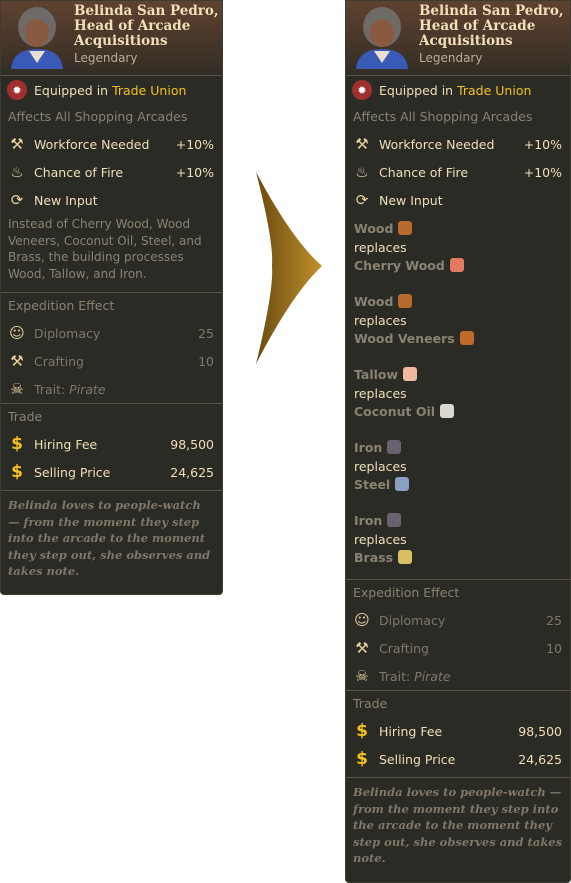 The height and width of the screenshot is (883, 571). Describe the element at coordinates (458, 250) in the screenshot. I see `replacement-item: Wood replaces Cherry Wood` at that location.